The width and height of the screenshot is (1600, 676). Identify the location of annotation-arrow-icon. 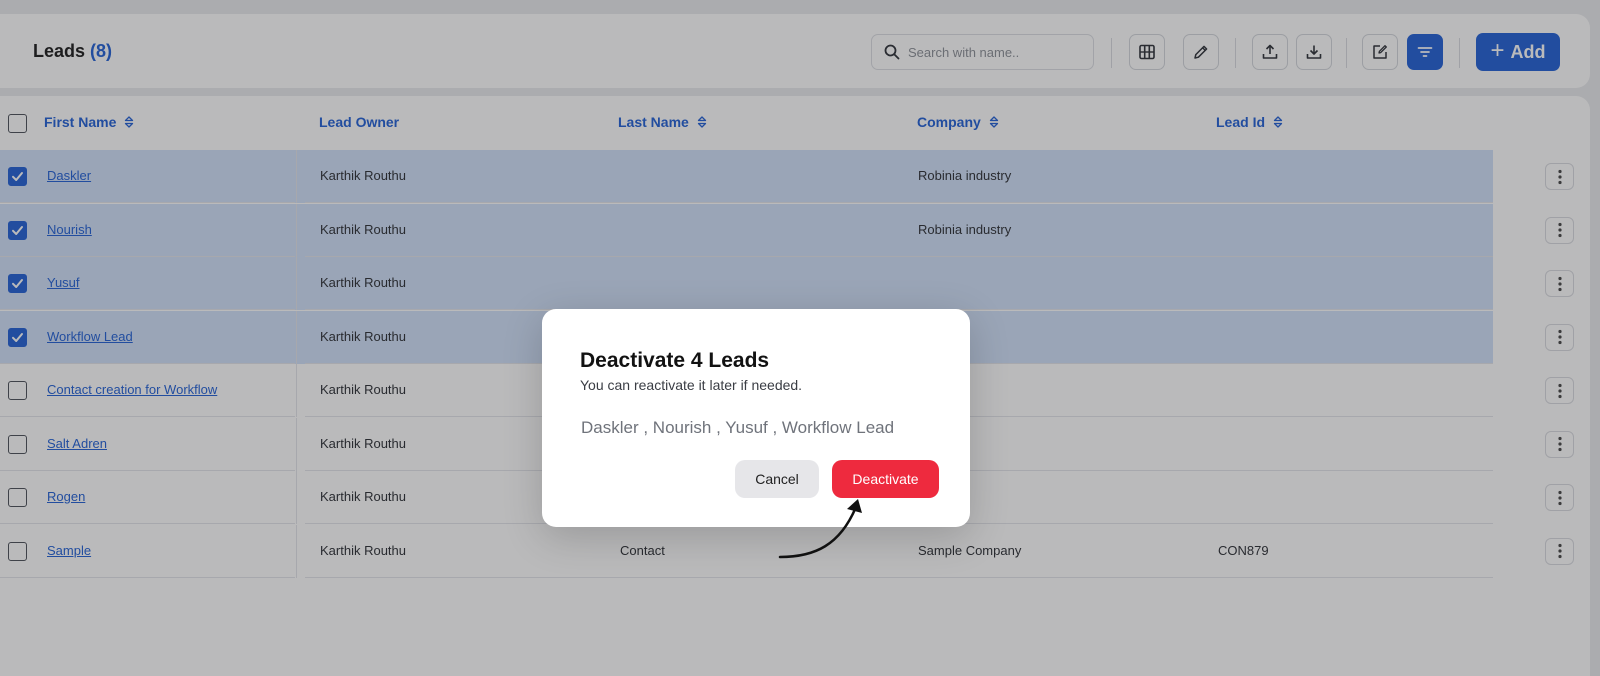
(820, 529).